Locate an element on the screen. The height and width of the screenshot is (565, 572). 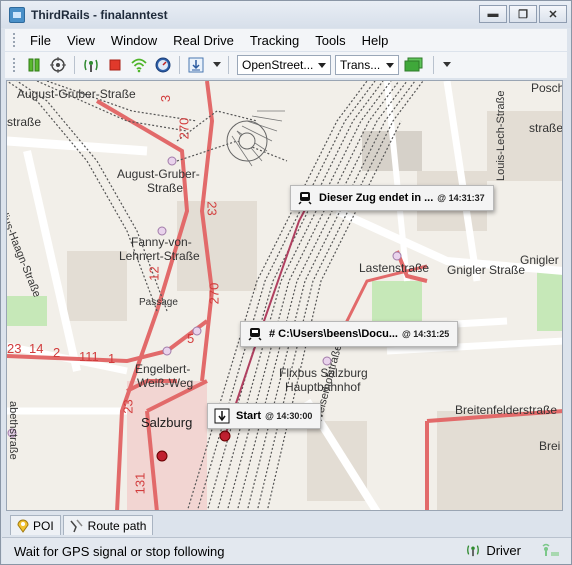
tab-route-path: Route path is located at coordinates (108, 525).